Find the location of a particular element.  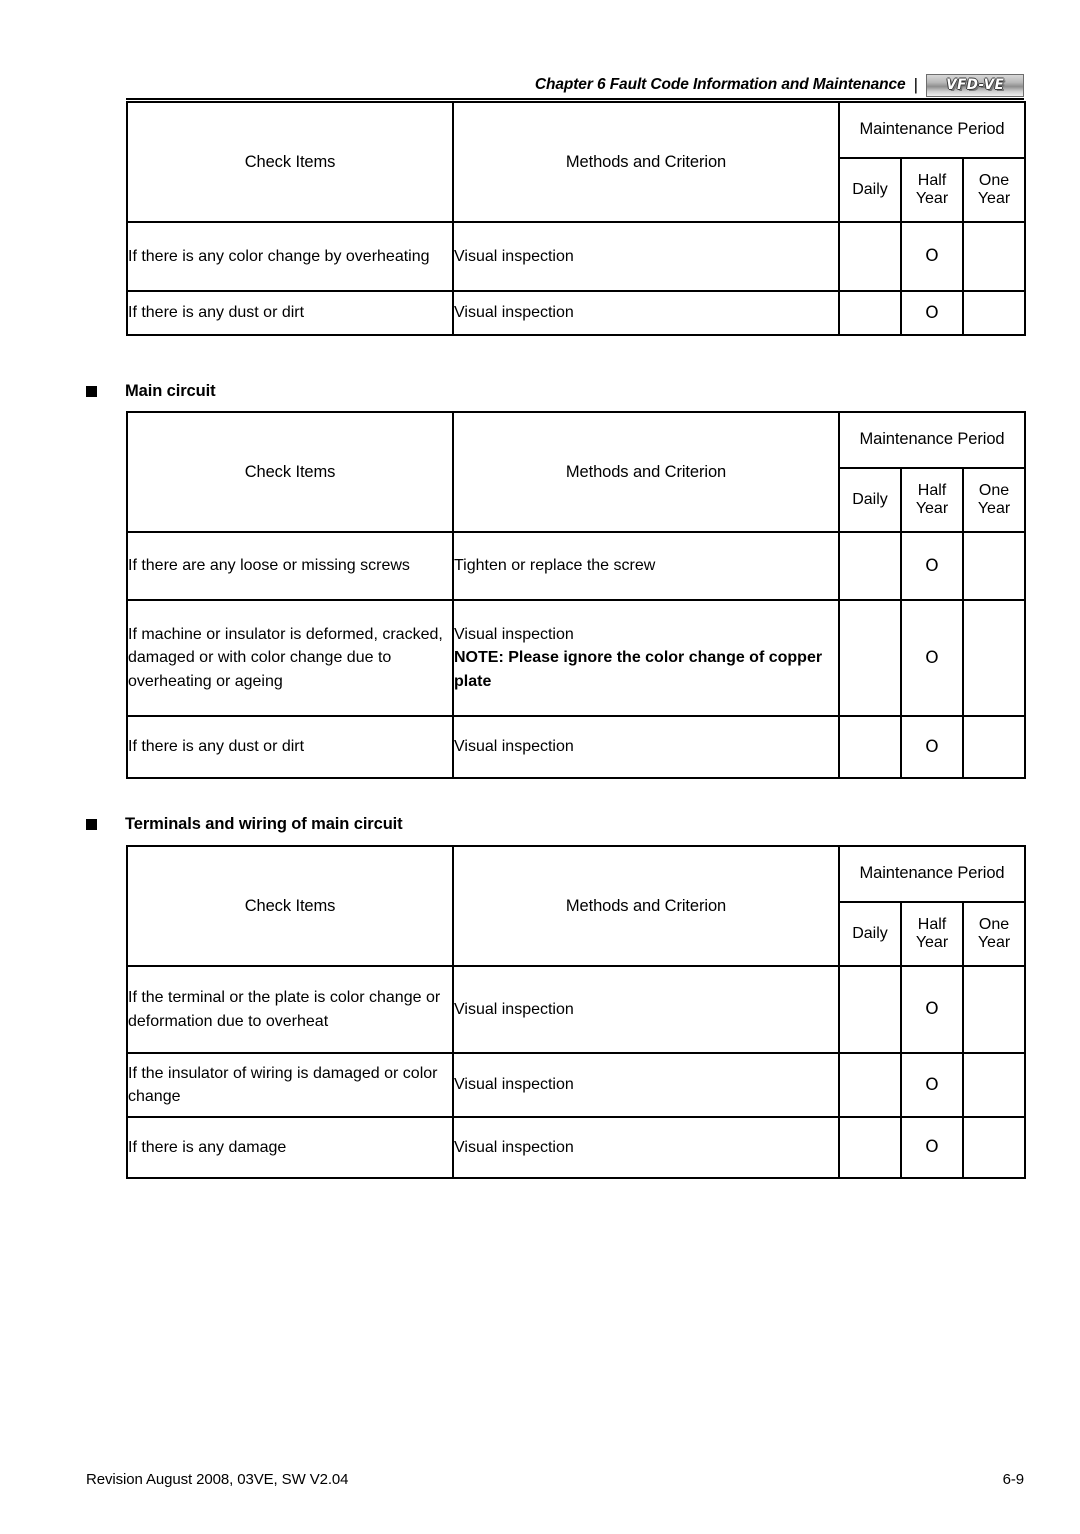

section-heading-terminals-wiring: Terminals and wiring of main circuit is located at coordinates (244, 824).